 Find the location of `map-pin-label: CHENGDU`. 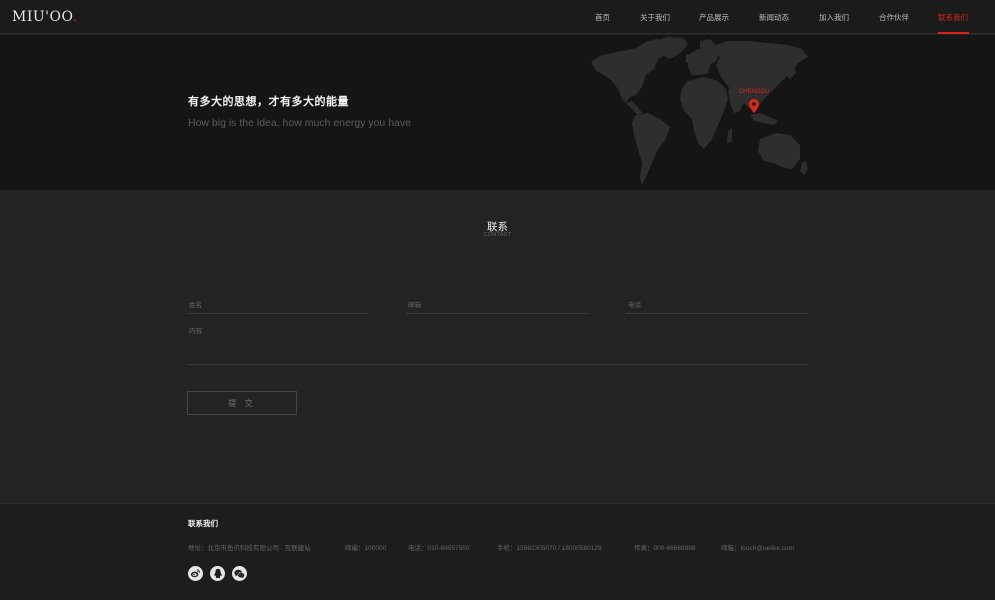

map-pin-label: CHENGDU is located at coordinates (754, 92).